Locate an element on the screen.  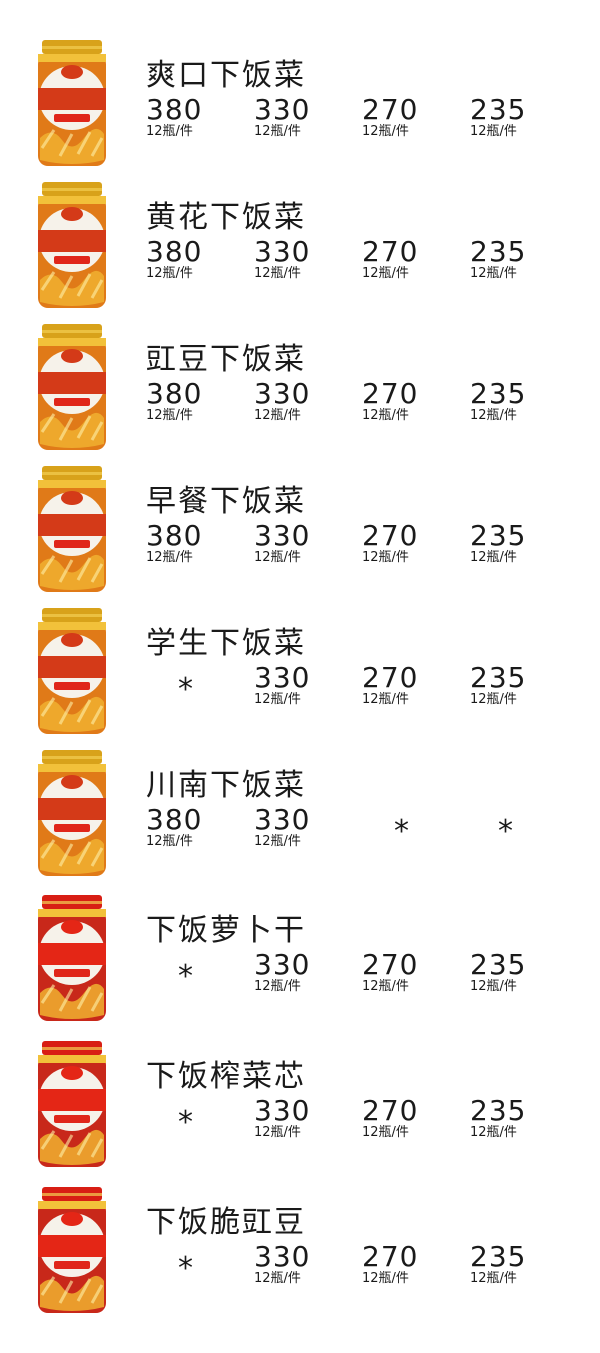
product-name: 下饭萝卜干 is located at coordinates (226, 930).